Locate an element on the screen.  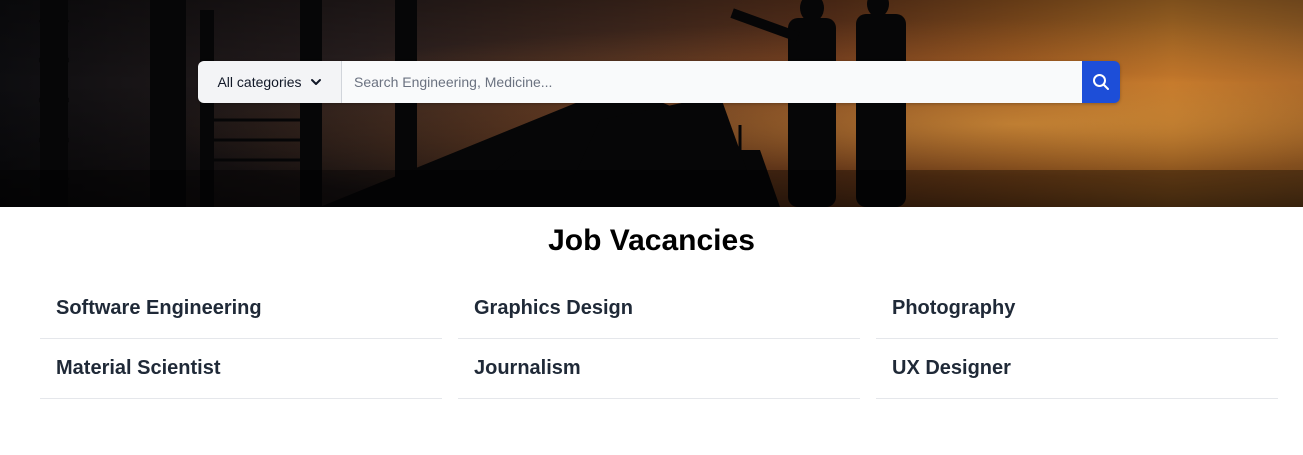
job-item-ux-designer: UX Designer is located at coordinates (1077, 369).